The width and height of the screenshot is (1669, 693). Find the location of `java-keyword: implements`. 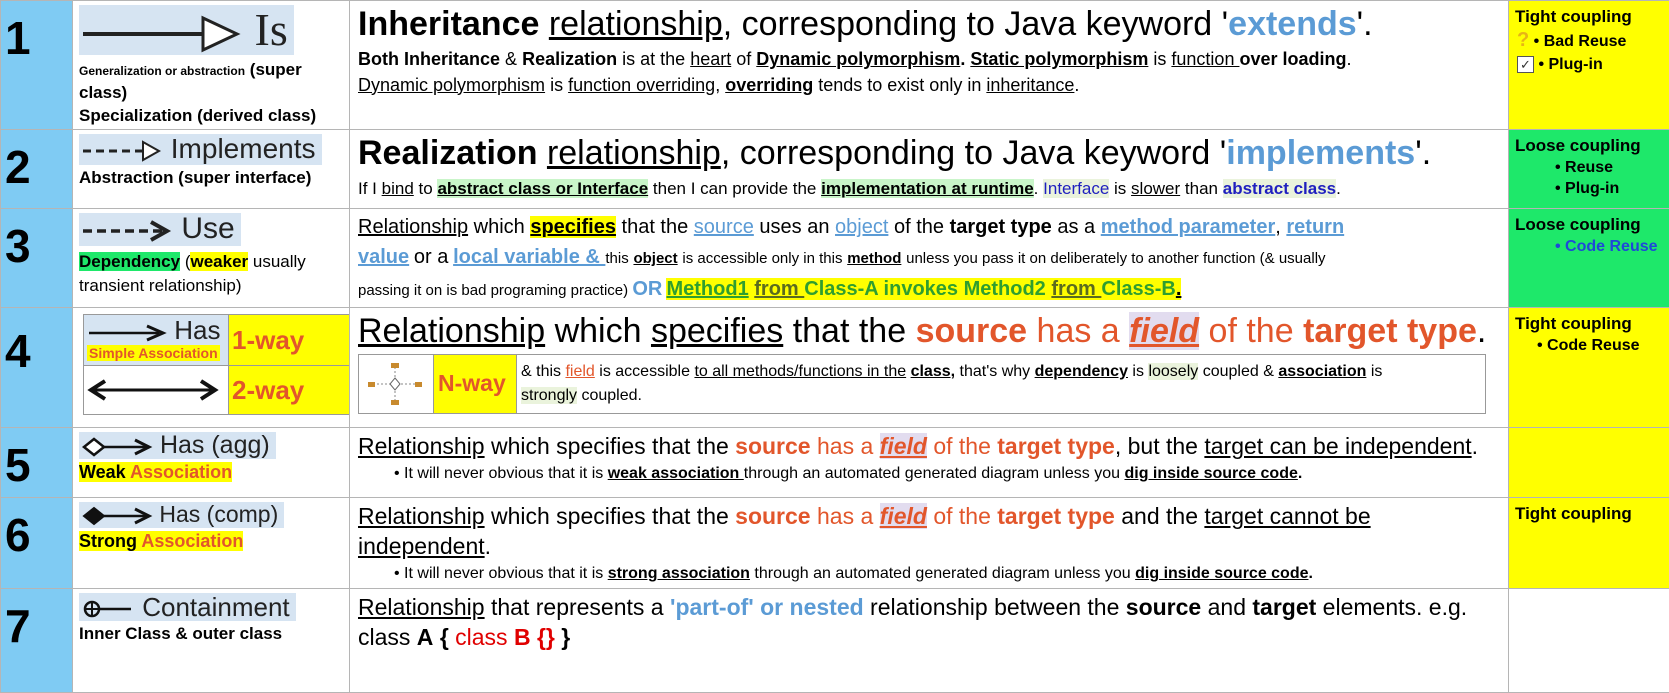

java-keyword: implements is located at coordinates (1320, 153).